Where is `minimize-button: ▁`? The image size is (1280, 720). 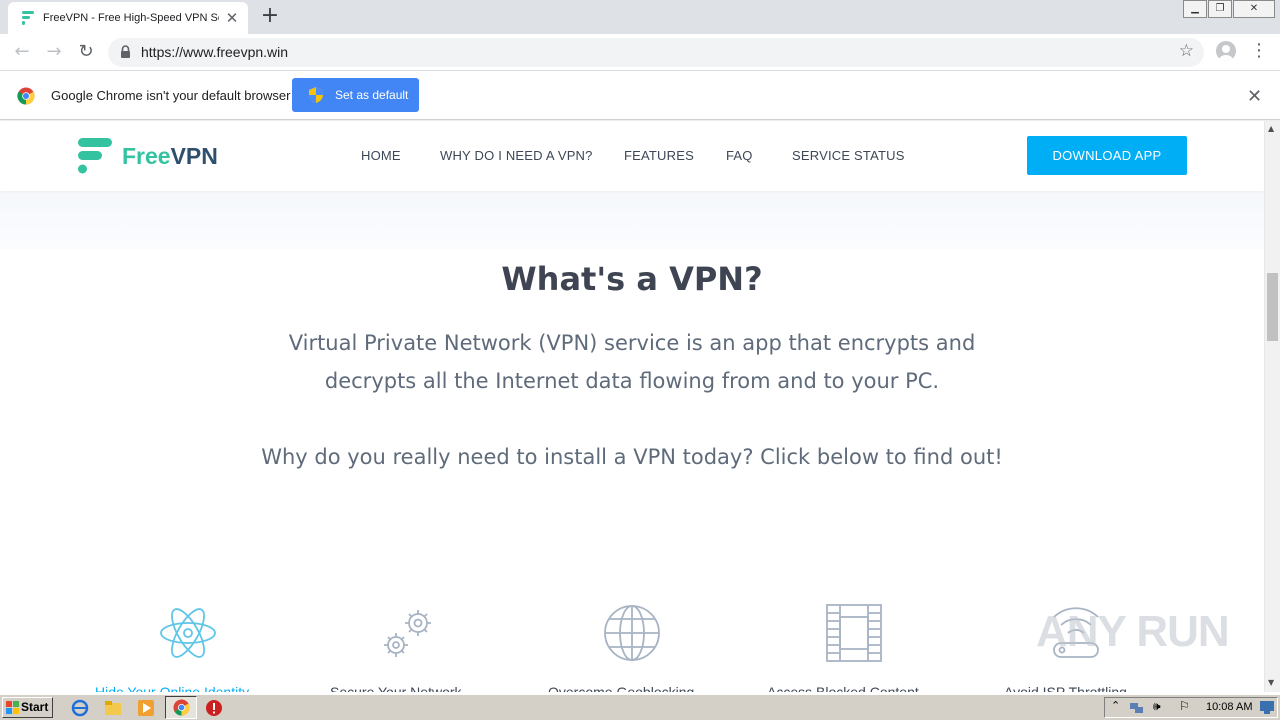 minimize-button: ▁ is located at coordinates (1195, 9).